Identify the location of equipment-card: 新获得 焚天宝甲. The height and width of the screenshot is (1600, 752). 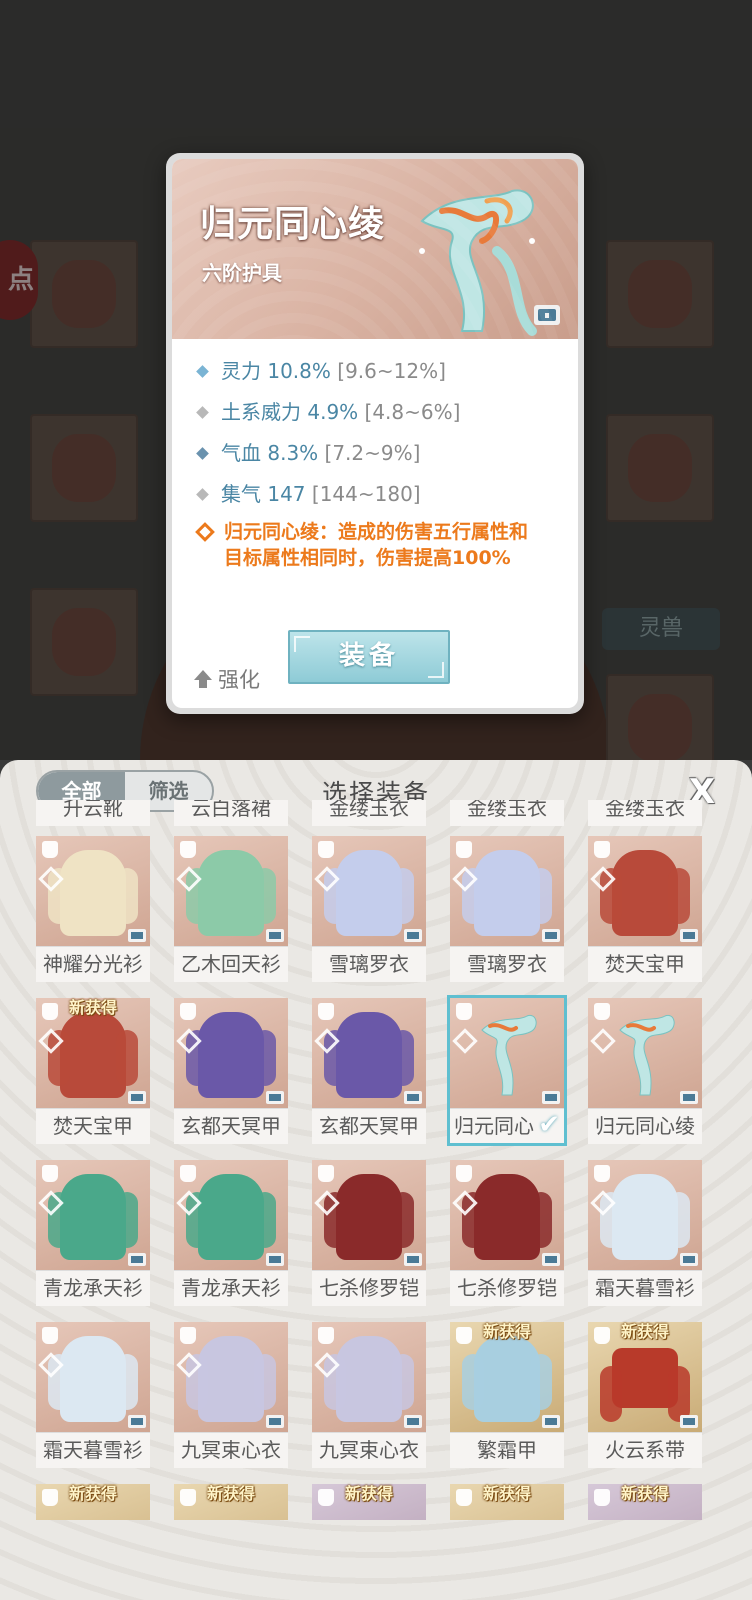
(93, 1071).